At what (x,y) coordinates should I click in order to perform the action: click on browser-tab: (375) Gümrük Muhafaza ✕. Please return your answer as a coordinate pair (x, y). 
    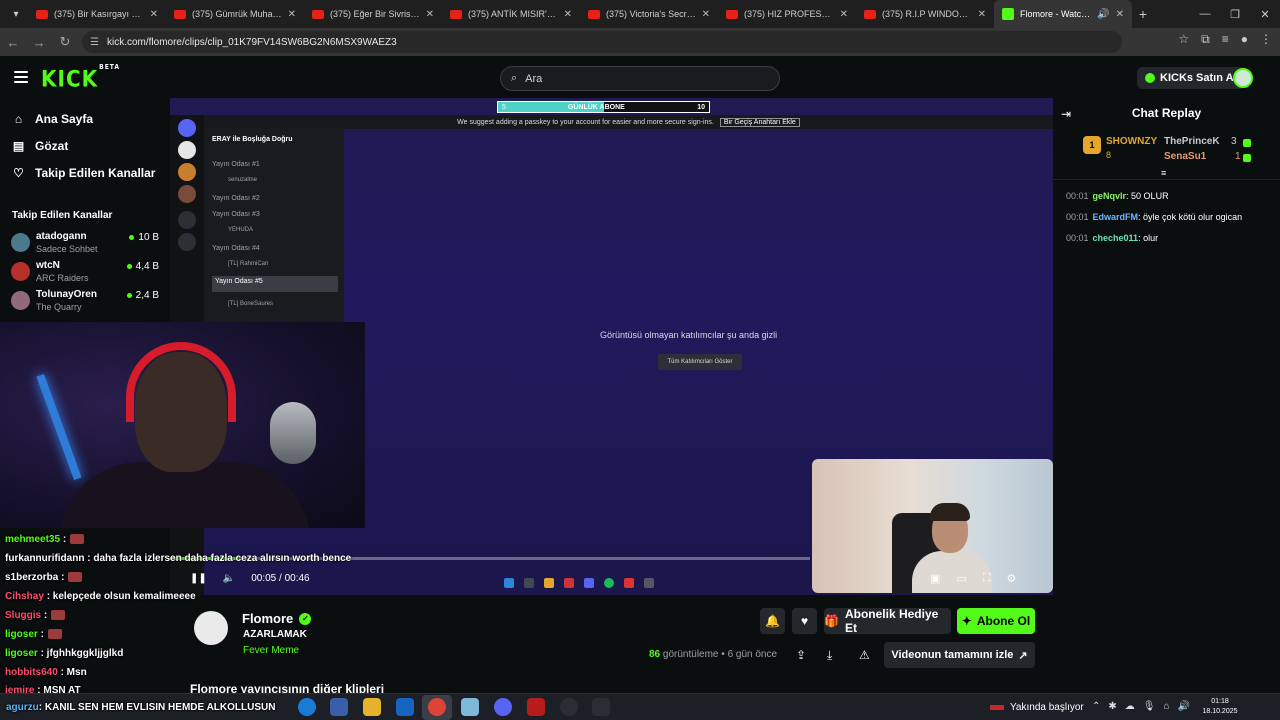
    Looking at the image, I should click on (235, 14).